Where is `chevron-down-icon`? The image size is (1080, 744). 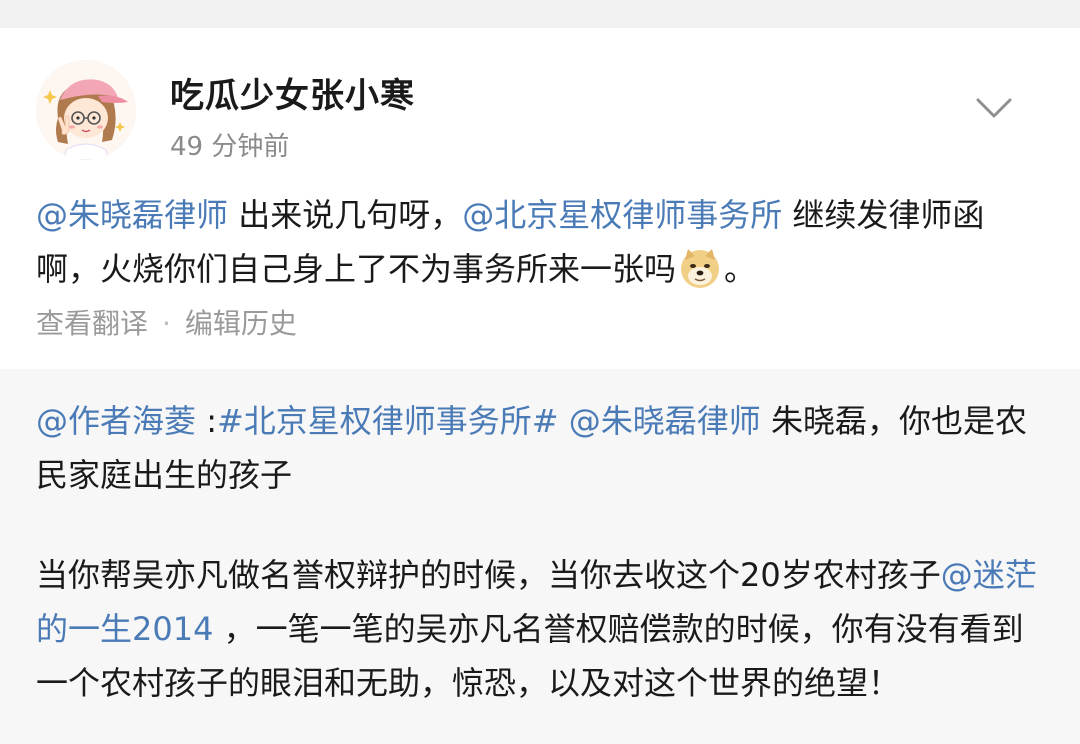
chevron-down-icon is located at coordinates (994, 108).